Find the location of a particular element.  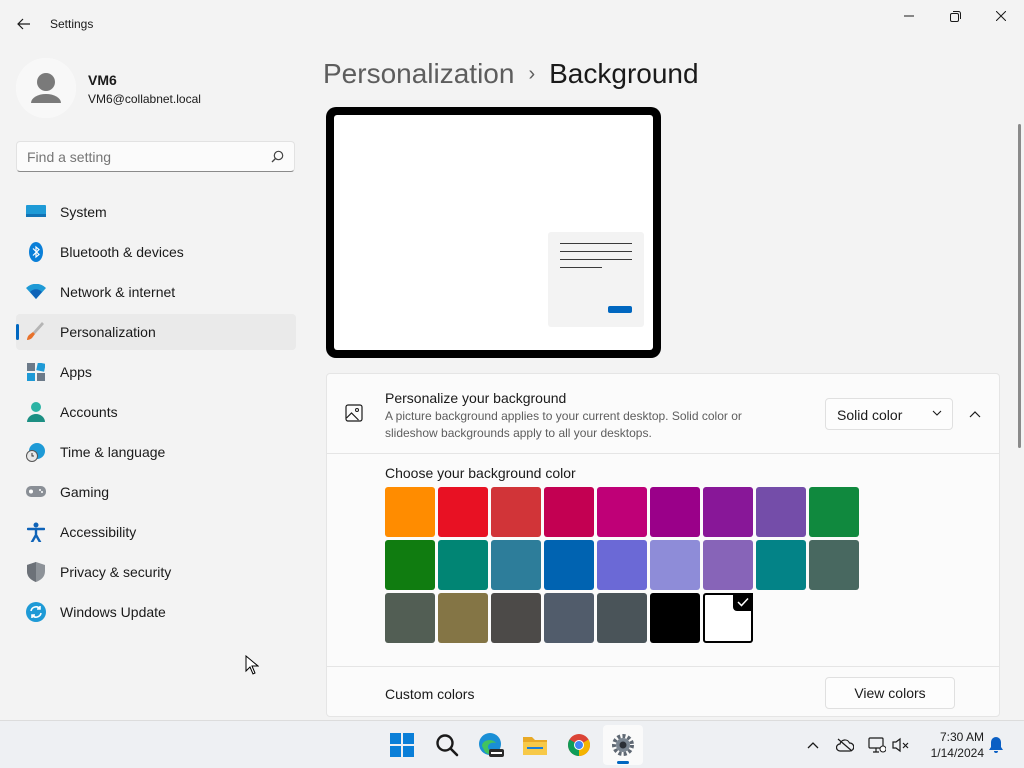

scrollbar is located at coordinates (1019, 286).